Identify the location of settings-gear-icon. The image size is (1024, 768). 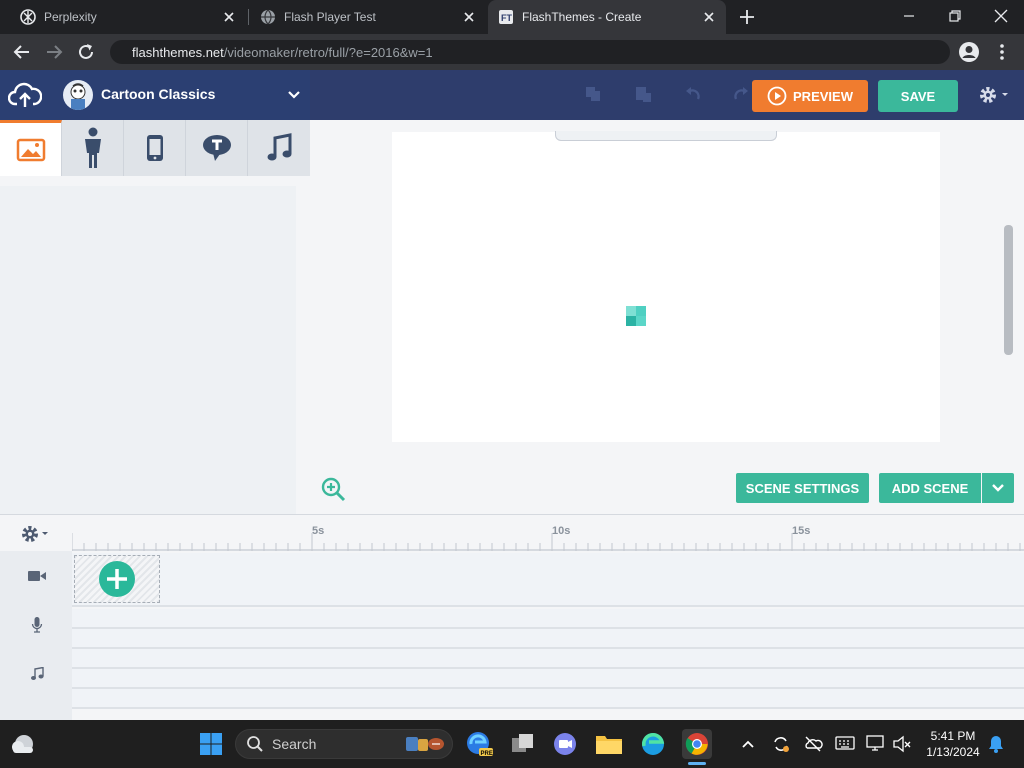
(995, 95).